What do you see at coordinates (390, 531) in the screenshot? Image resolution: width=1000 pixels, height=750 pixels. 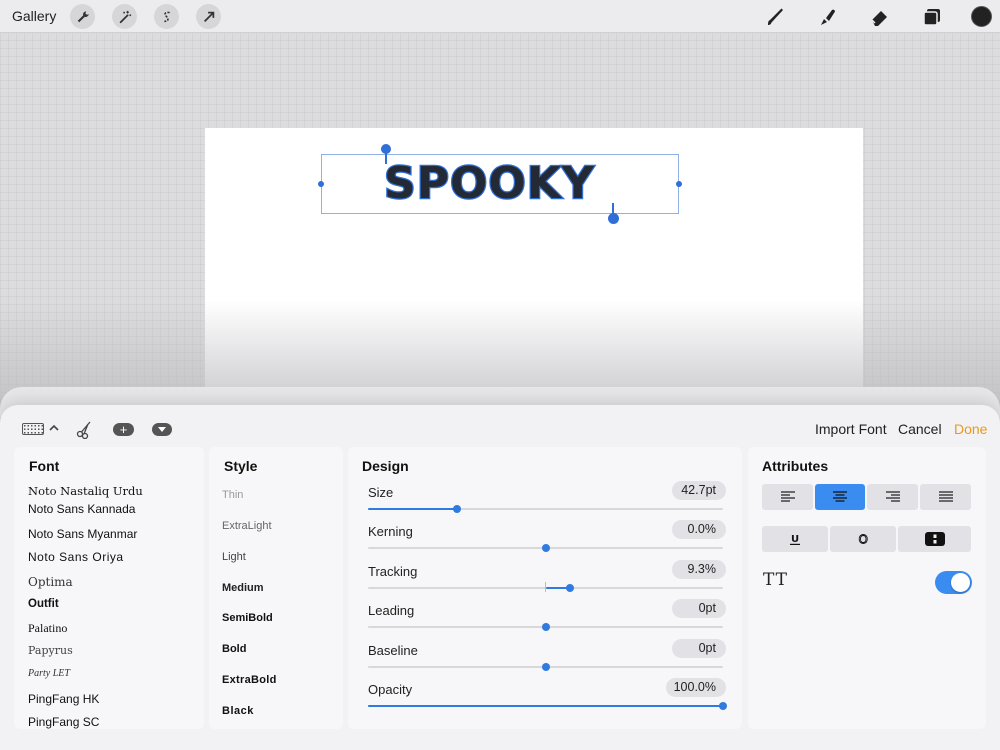 I see `kerning-label: Kerning` at bounding box center [390, 531].